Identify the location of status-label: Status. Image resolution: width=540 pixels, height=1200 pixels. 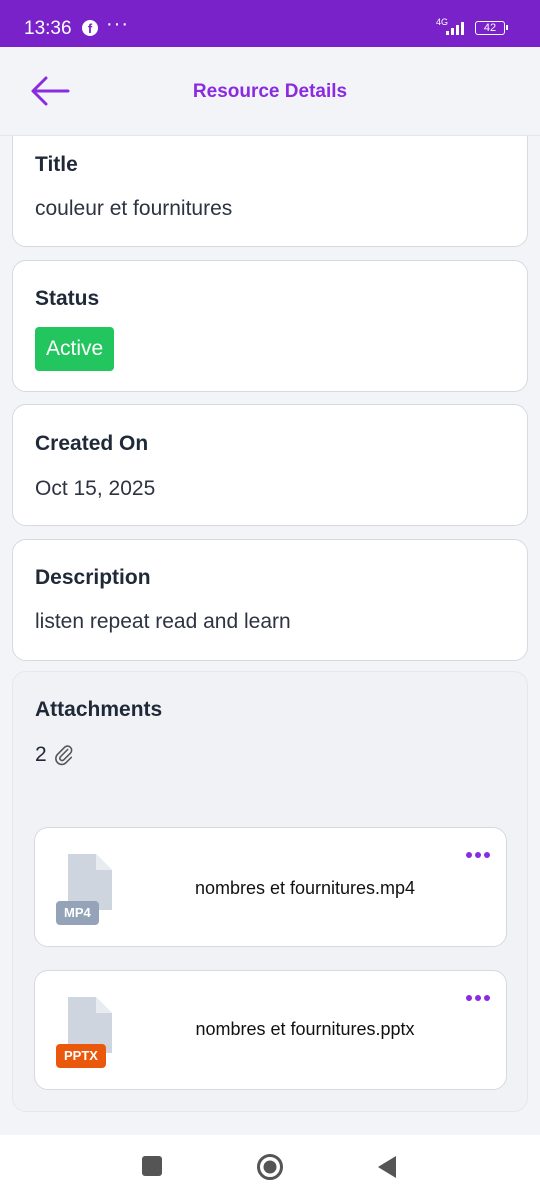
(67, 298).